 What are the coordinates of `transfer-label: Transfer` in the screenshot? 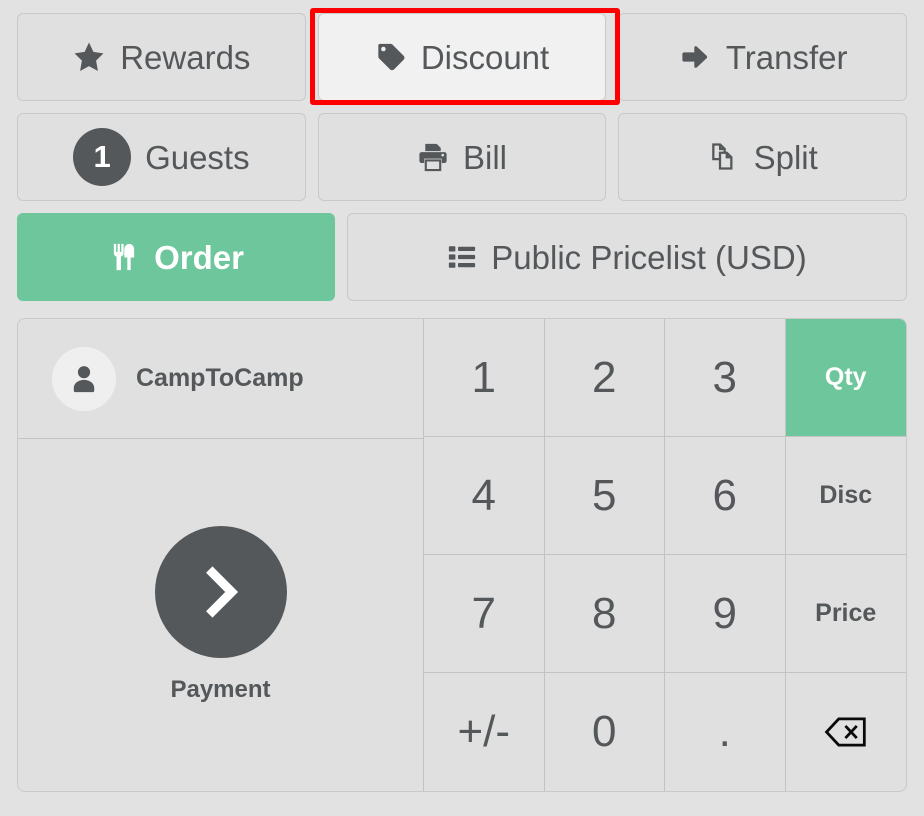 It's located at (786, 57).